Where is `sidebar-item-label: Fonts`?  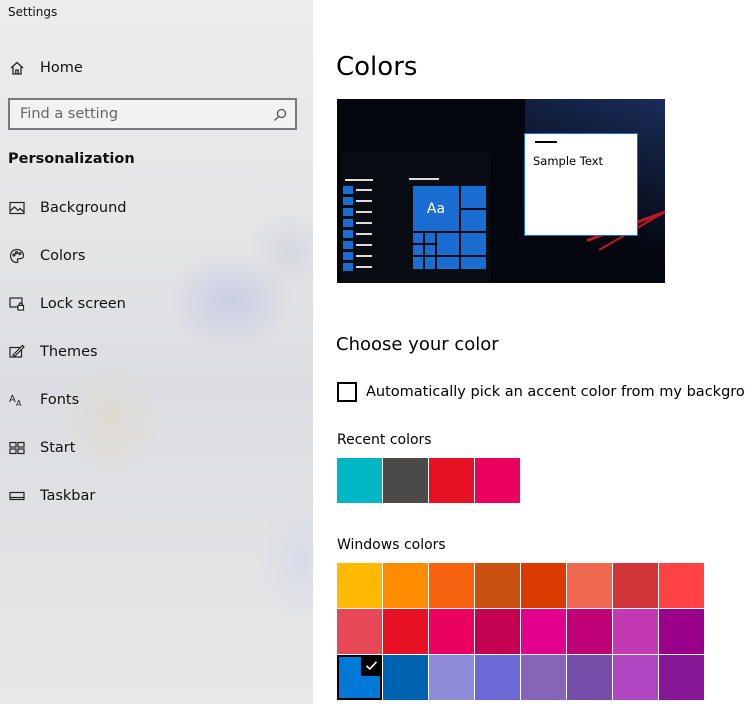 sidebar-item-label: Fonts is located at coordinates (60, 400).